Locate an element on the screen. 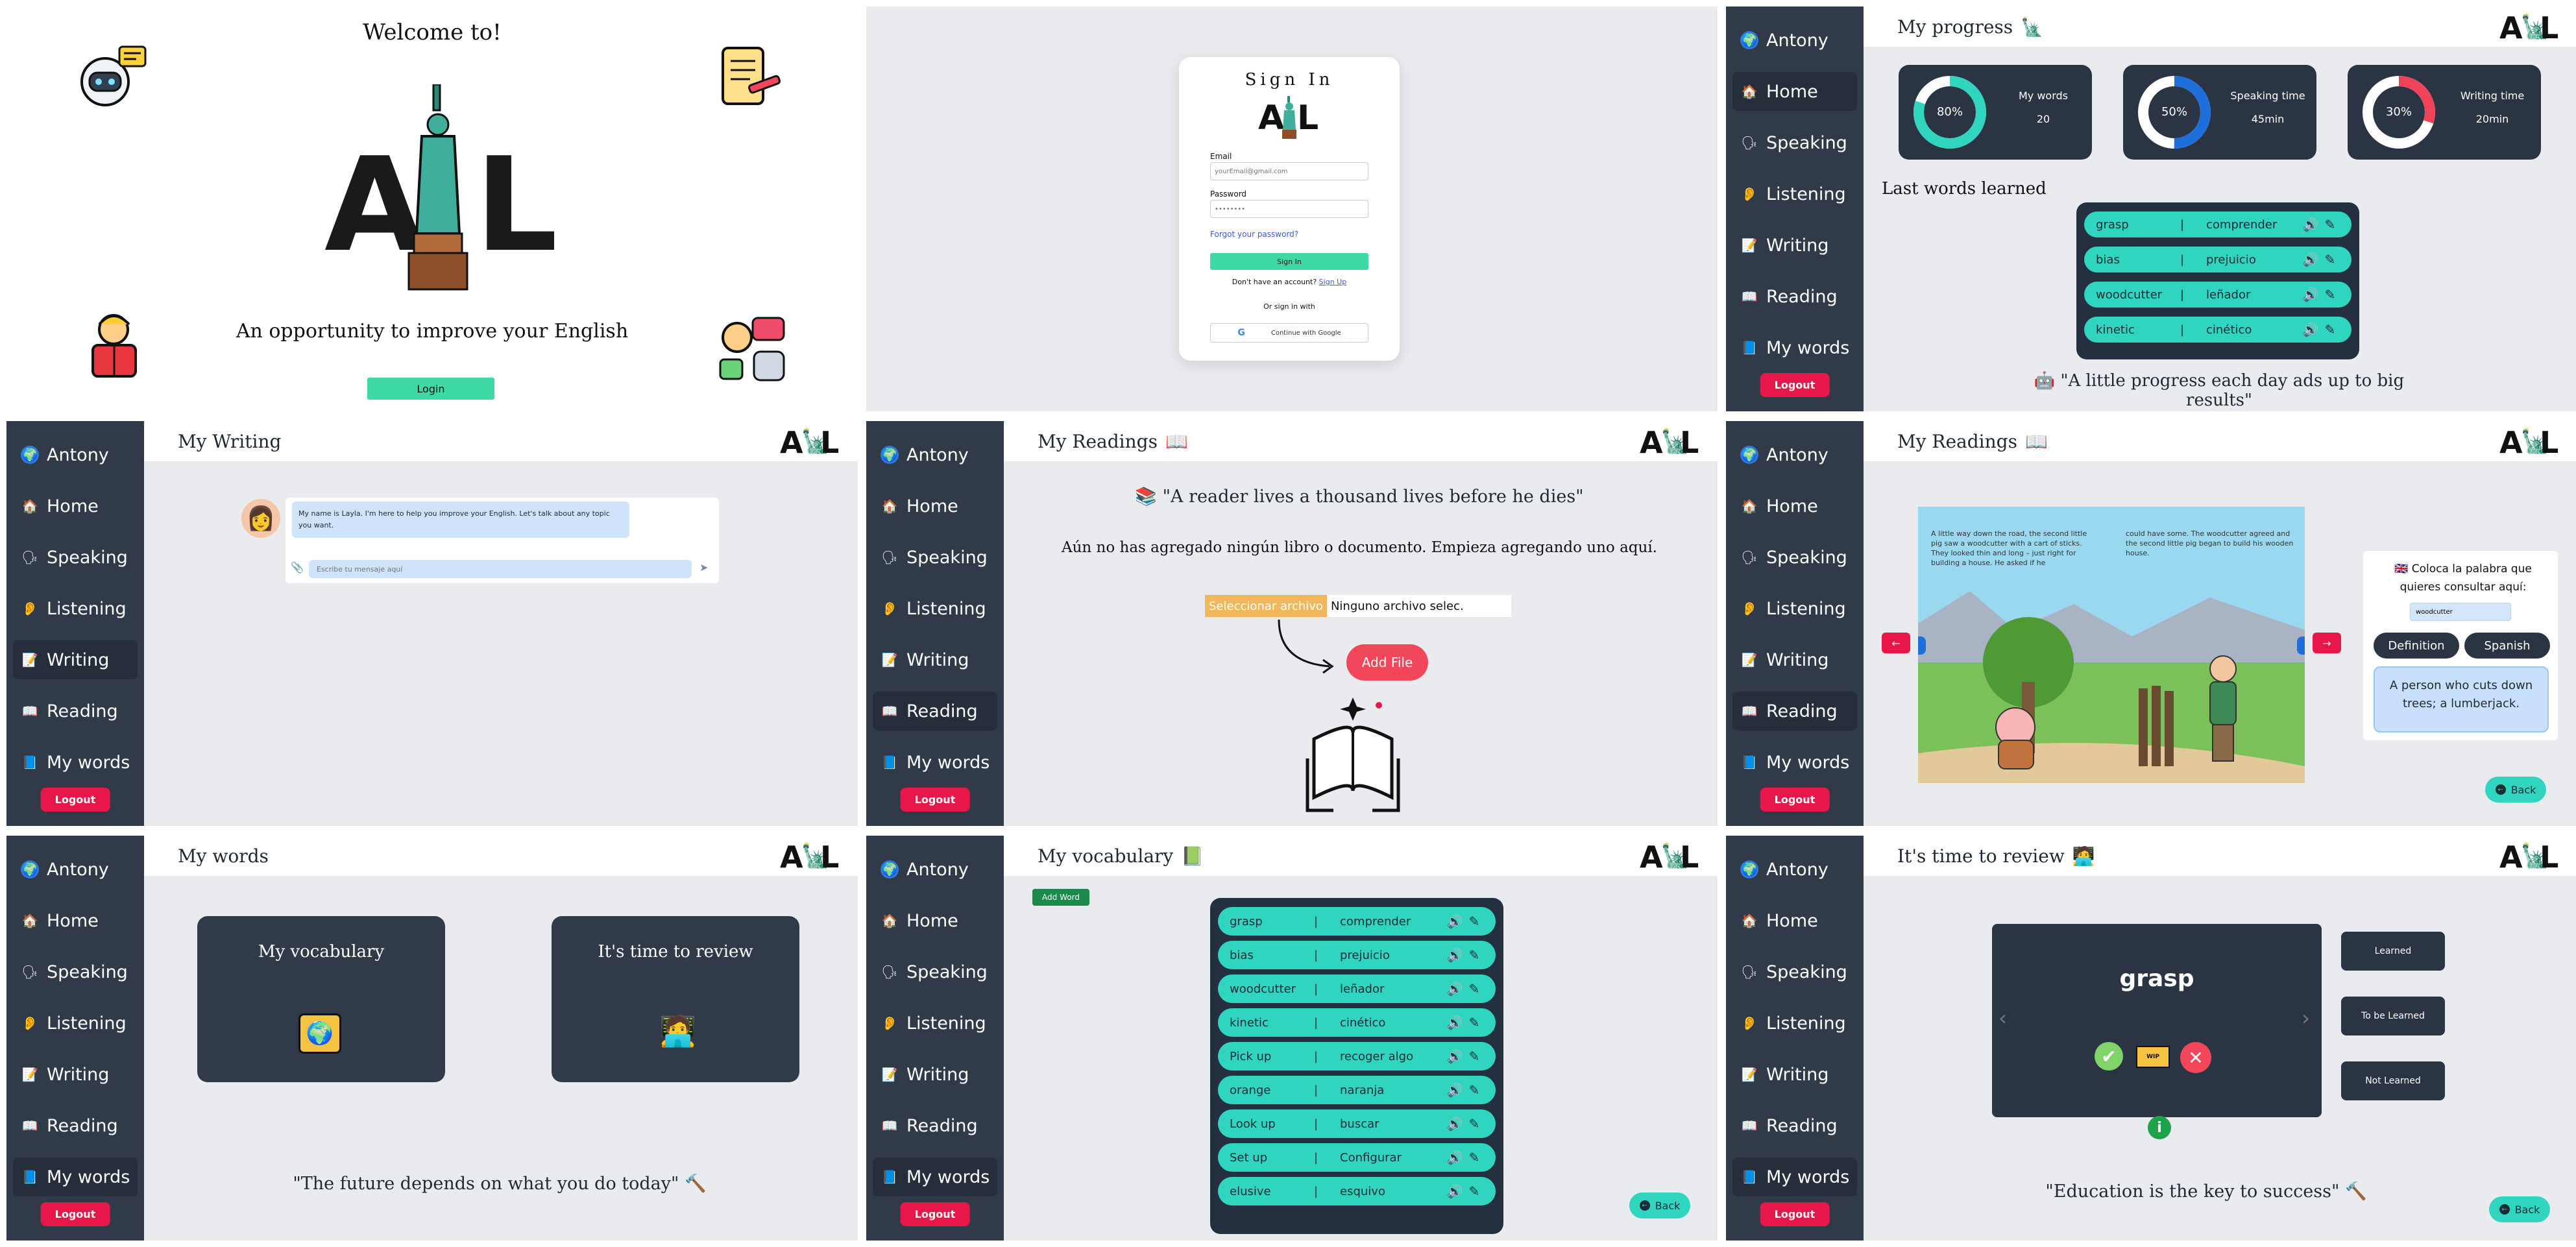  definition-button: Definition is located at coordinates (2416, 646).